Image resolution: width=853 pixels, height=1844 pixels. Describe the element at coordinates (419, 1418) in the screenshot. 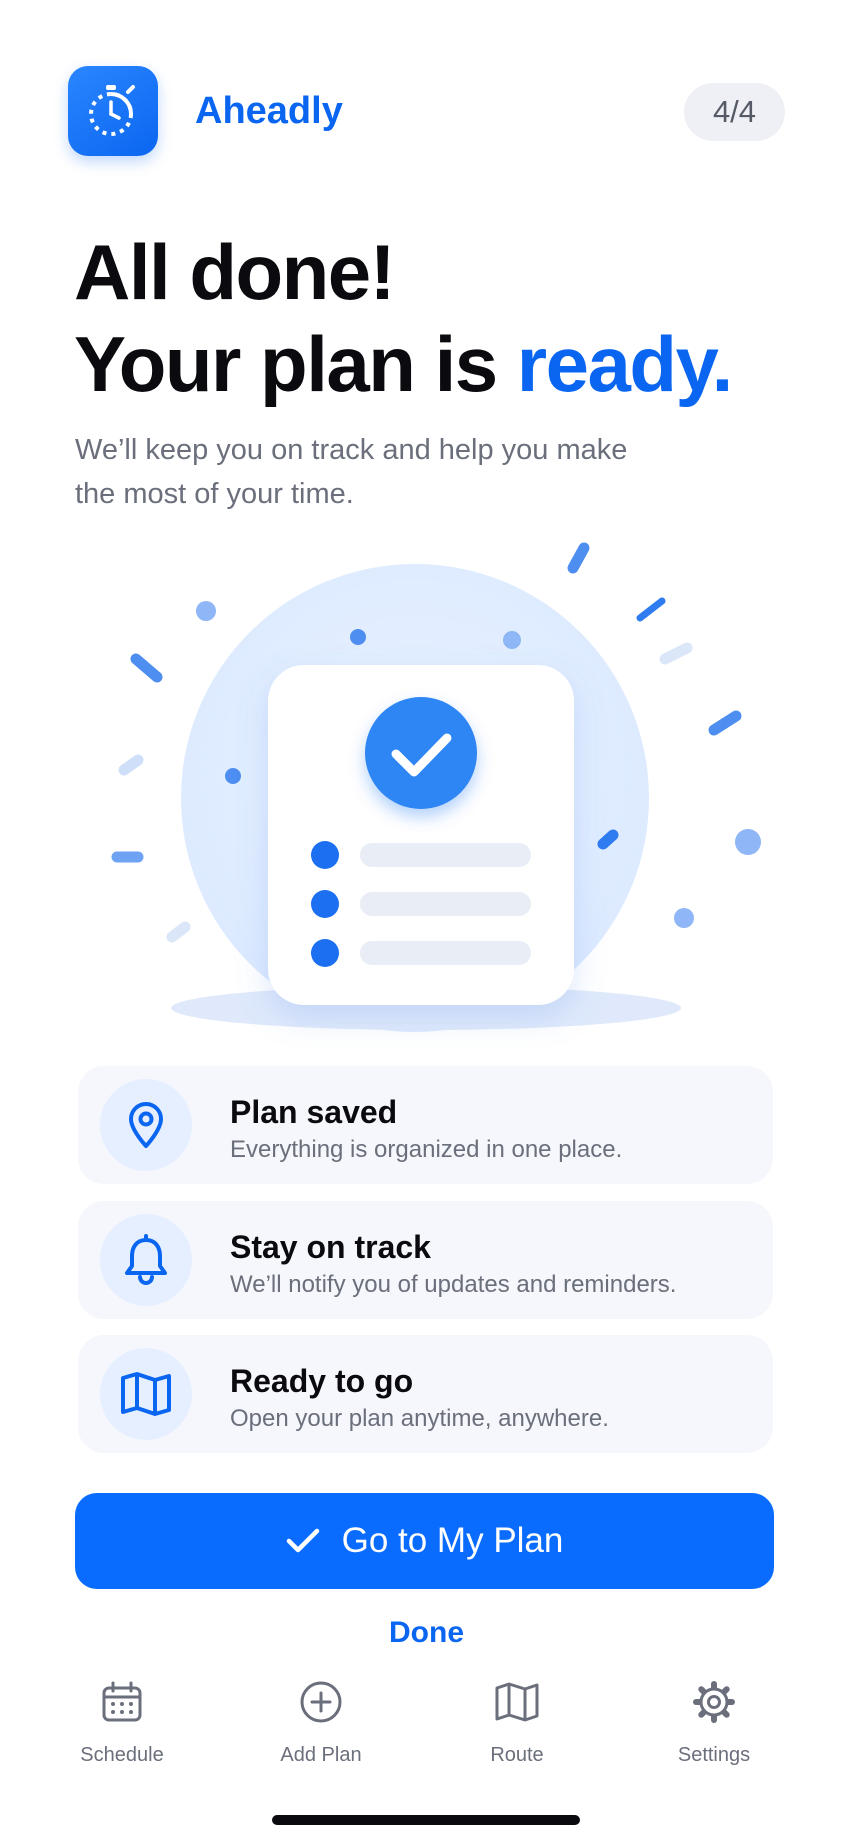

I see `feature-description: Open your plan anytime, anywhere.` at that location.